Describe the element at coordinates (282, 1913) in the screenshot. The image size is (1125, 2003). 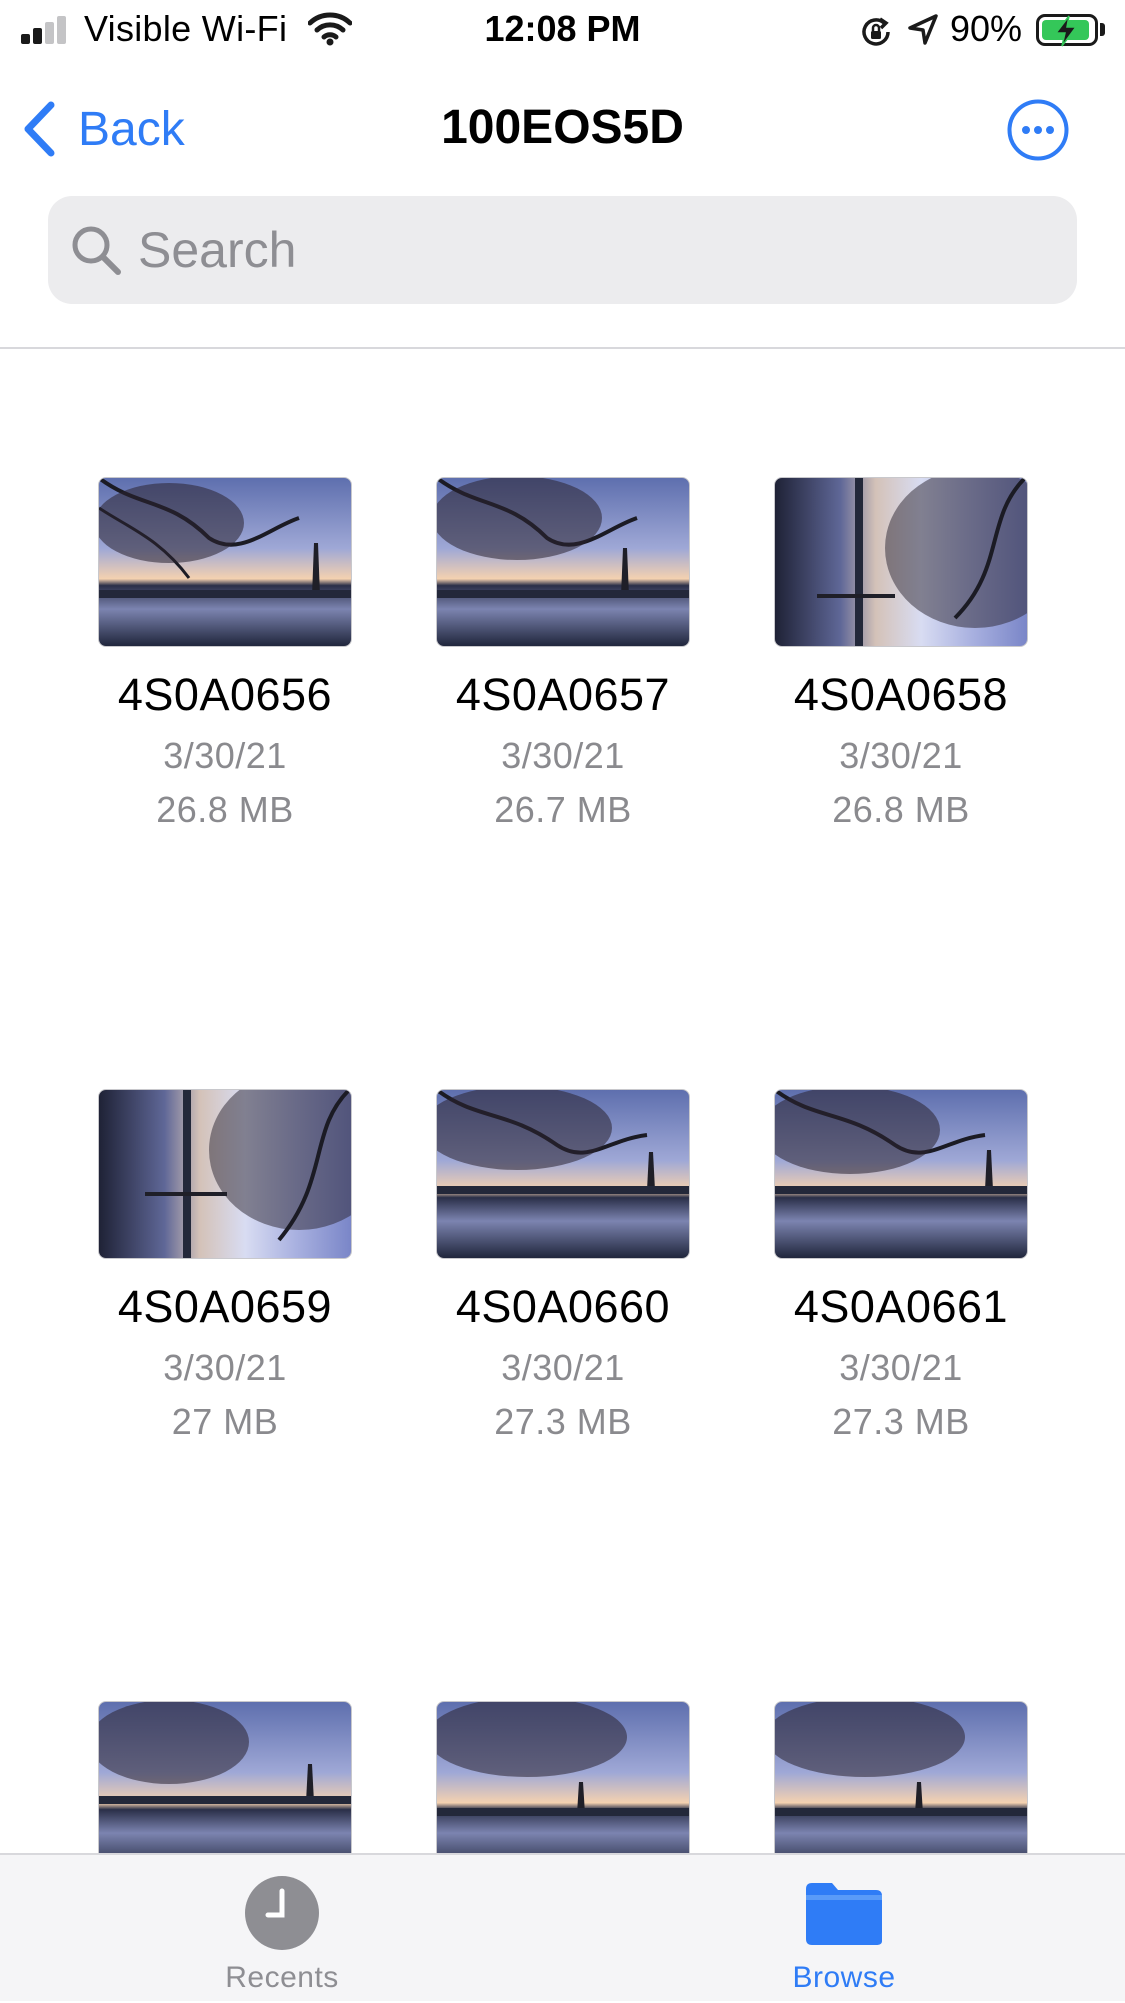
I see `clock-icon` at that location.